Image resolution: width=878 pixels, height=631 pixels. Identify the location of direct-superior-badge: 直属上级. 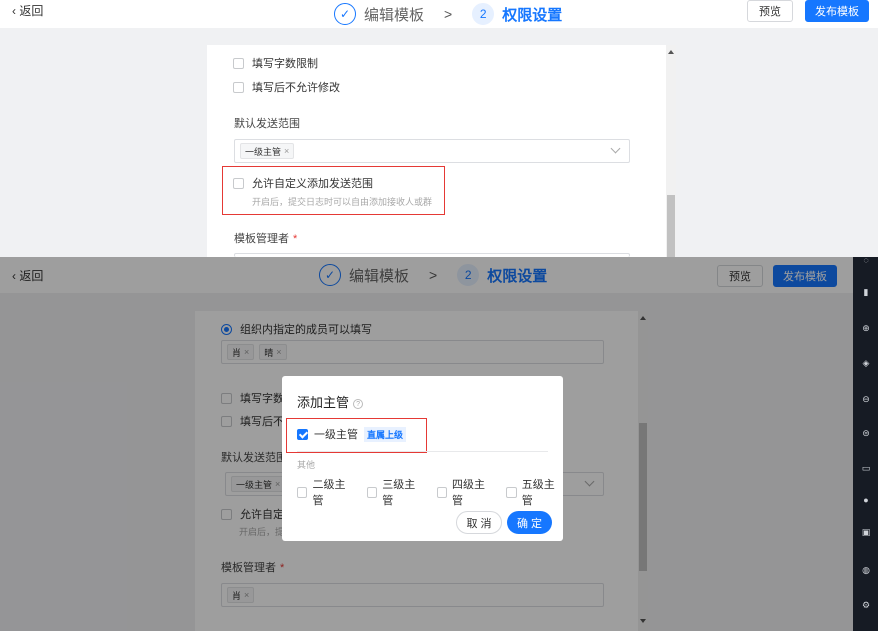
(385, 434).